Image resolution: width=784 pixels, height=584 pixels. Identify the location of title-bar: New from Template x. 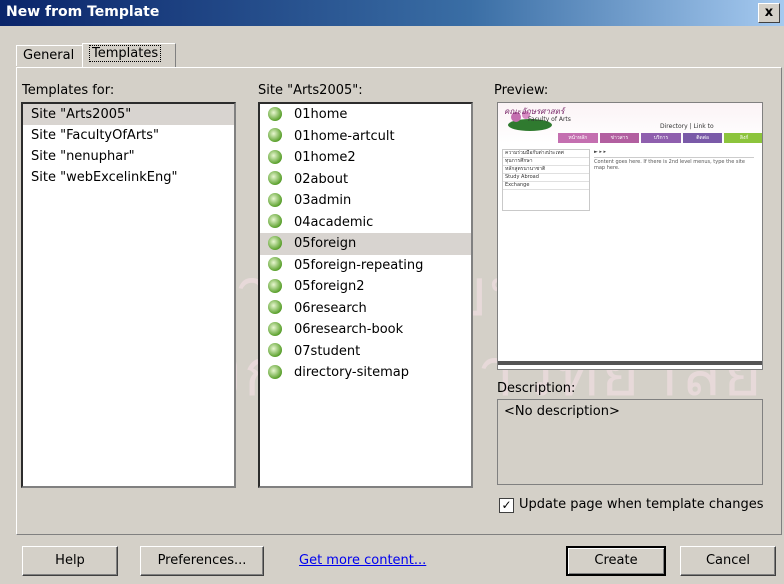
(392, 13).